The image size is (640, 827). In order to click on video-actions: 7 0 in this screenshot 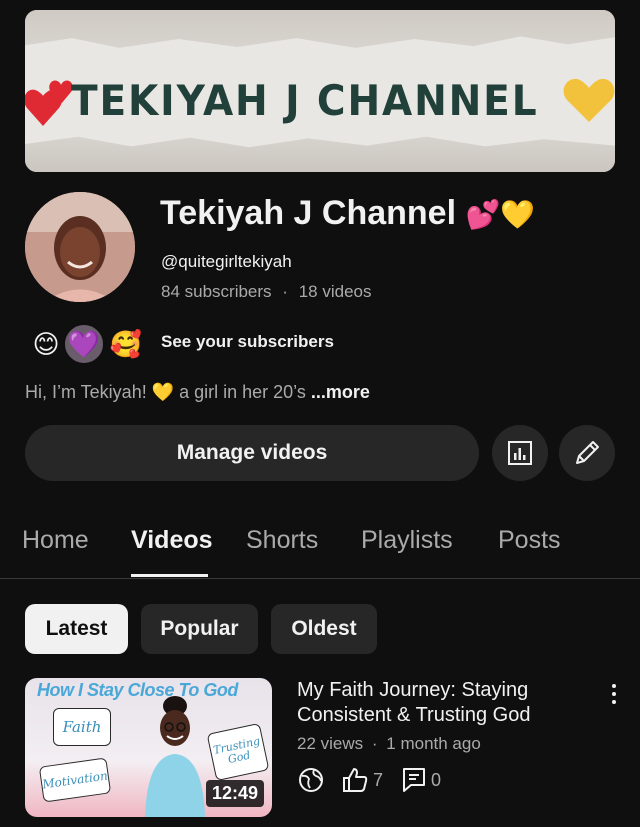, I will do `click(369, 780)`.